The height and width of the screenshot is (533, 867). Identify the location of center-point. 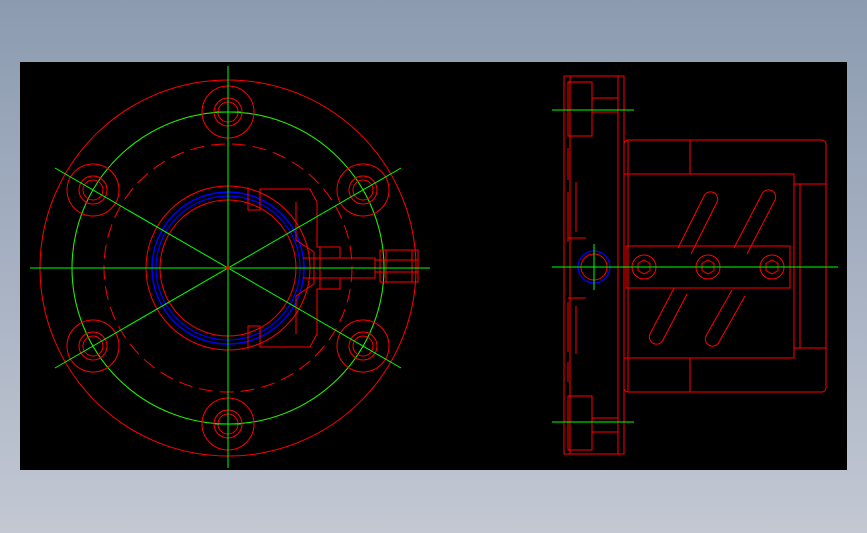
(228, 268).